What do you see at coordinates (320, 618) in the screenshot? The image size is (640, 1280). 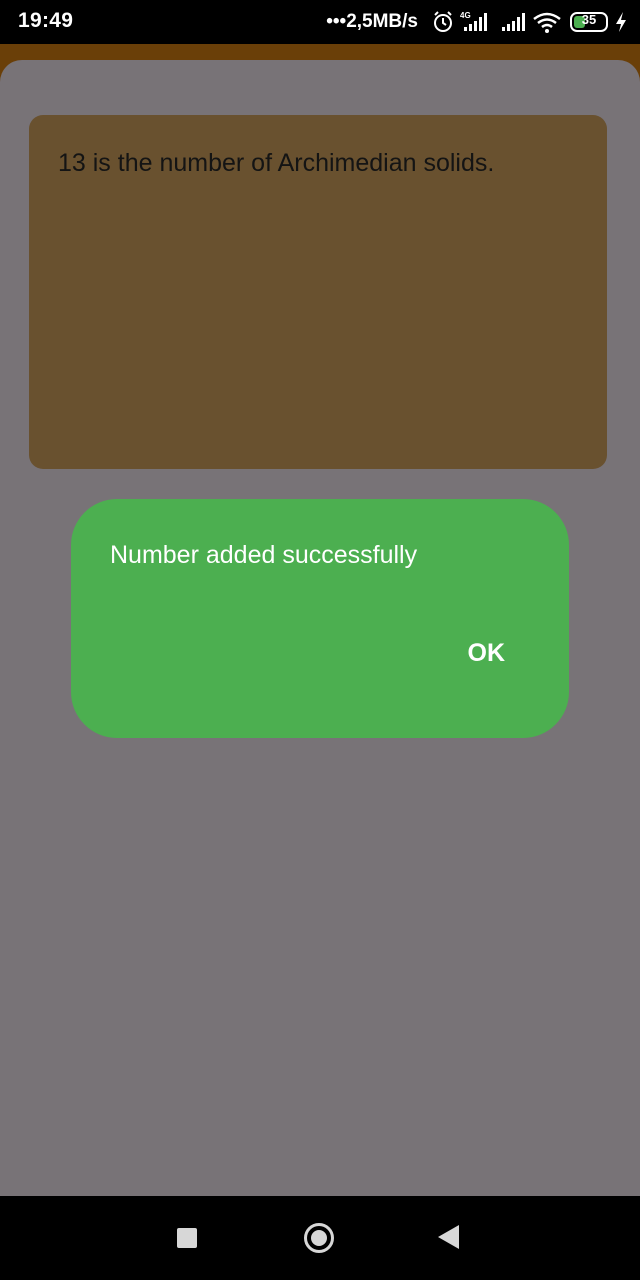 I see `success-dialog: Number added successfully OK` at bounding box center [320, 618].